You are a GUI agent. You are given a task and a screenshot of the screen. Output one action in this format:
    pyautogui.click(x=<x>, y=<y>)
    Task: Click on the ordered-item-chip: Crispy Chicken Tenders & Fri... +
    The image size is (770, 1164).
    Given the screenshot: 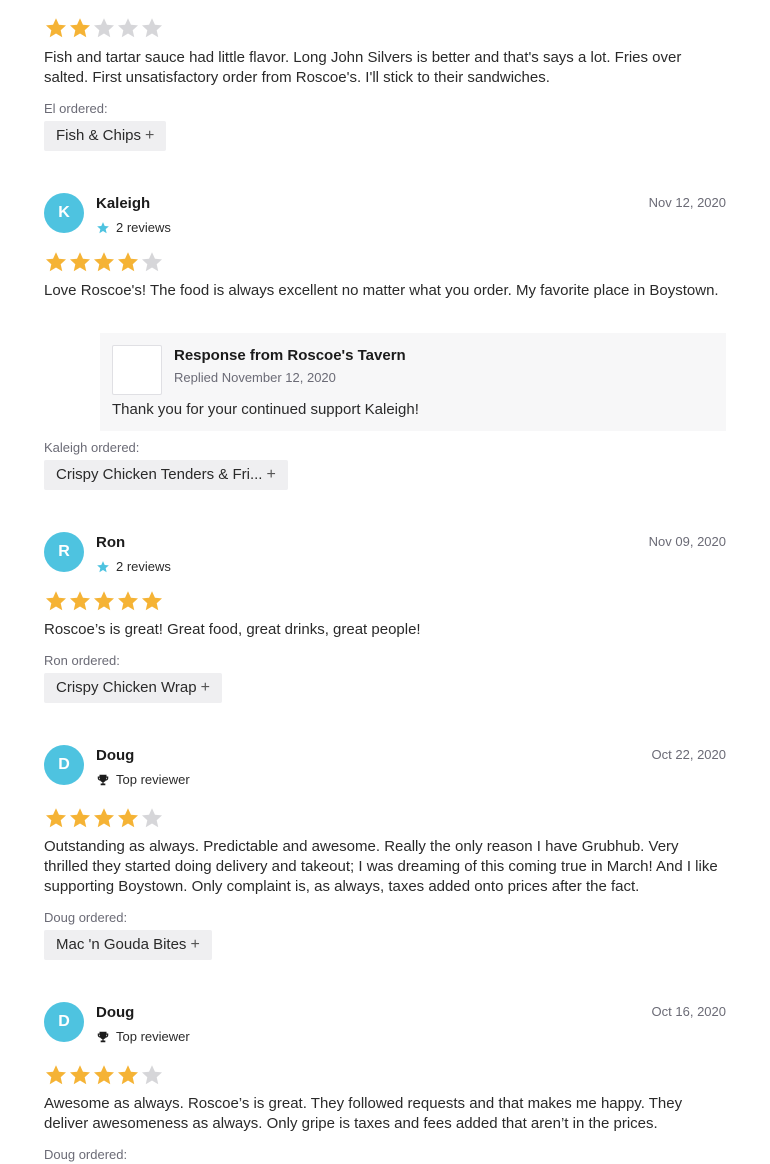 What is the action you would take?
    pyautogui.click(x=166, y=475)
    